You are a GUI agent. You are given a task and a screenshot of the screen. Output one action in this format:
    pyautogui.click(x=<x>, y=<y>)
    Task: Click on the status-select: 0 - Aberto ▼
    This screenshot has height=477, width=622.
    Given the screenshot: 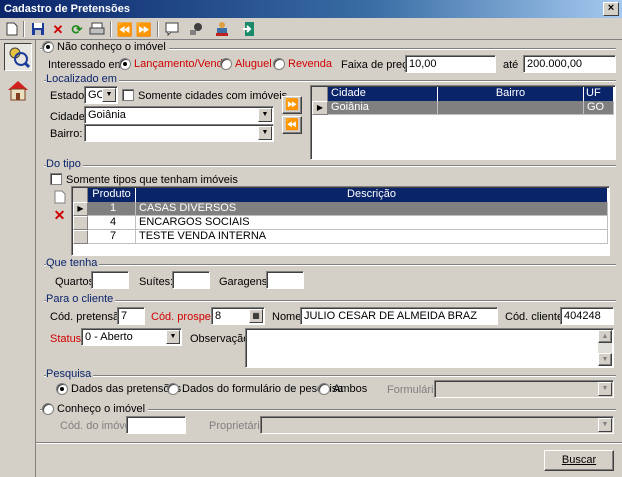 What is the action you would take?
    pyautogui.click(x=131, y=337)
    